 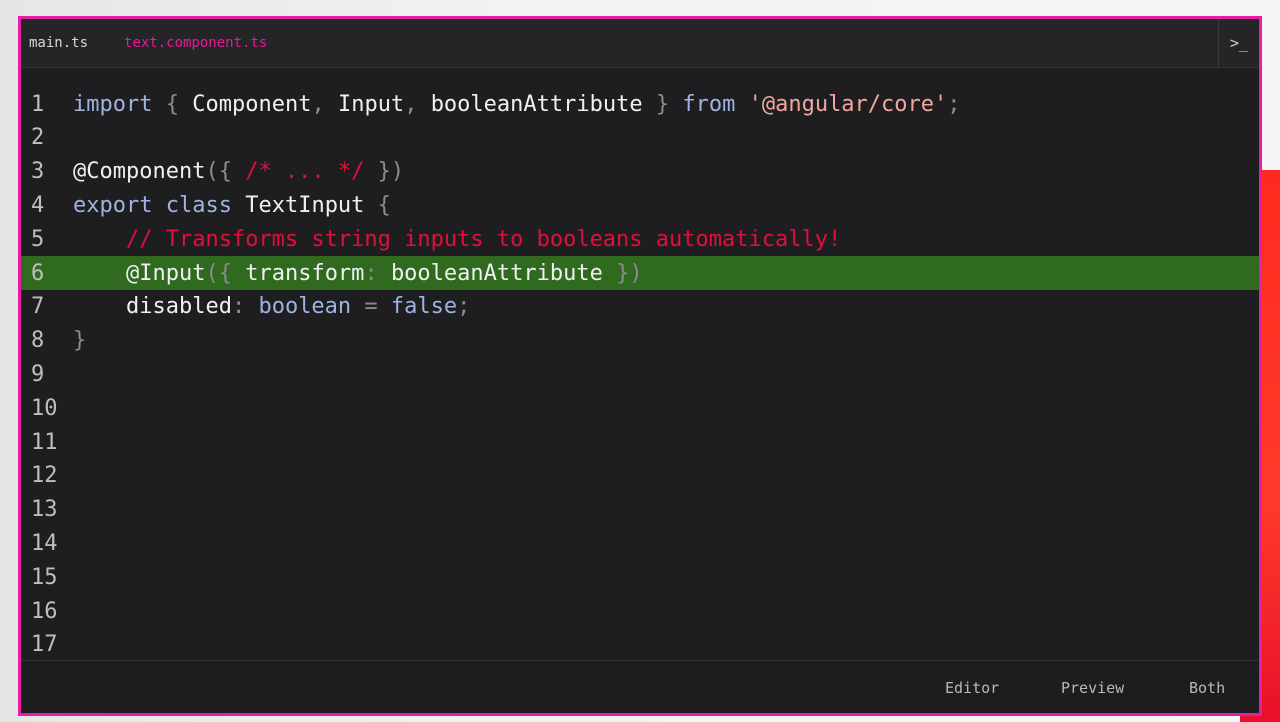 I want to click on tab-text-component-ts: text.component.ts, so click(x=195, y=43).